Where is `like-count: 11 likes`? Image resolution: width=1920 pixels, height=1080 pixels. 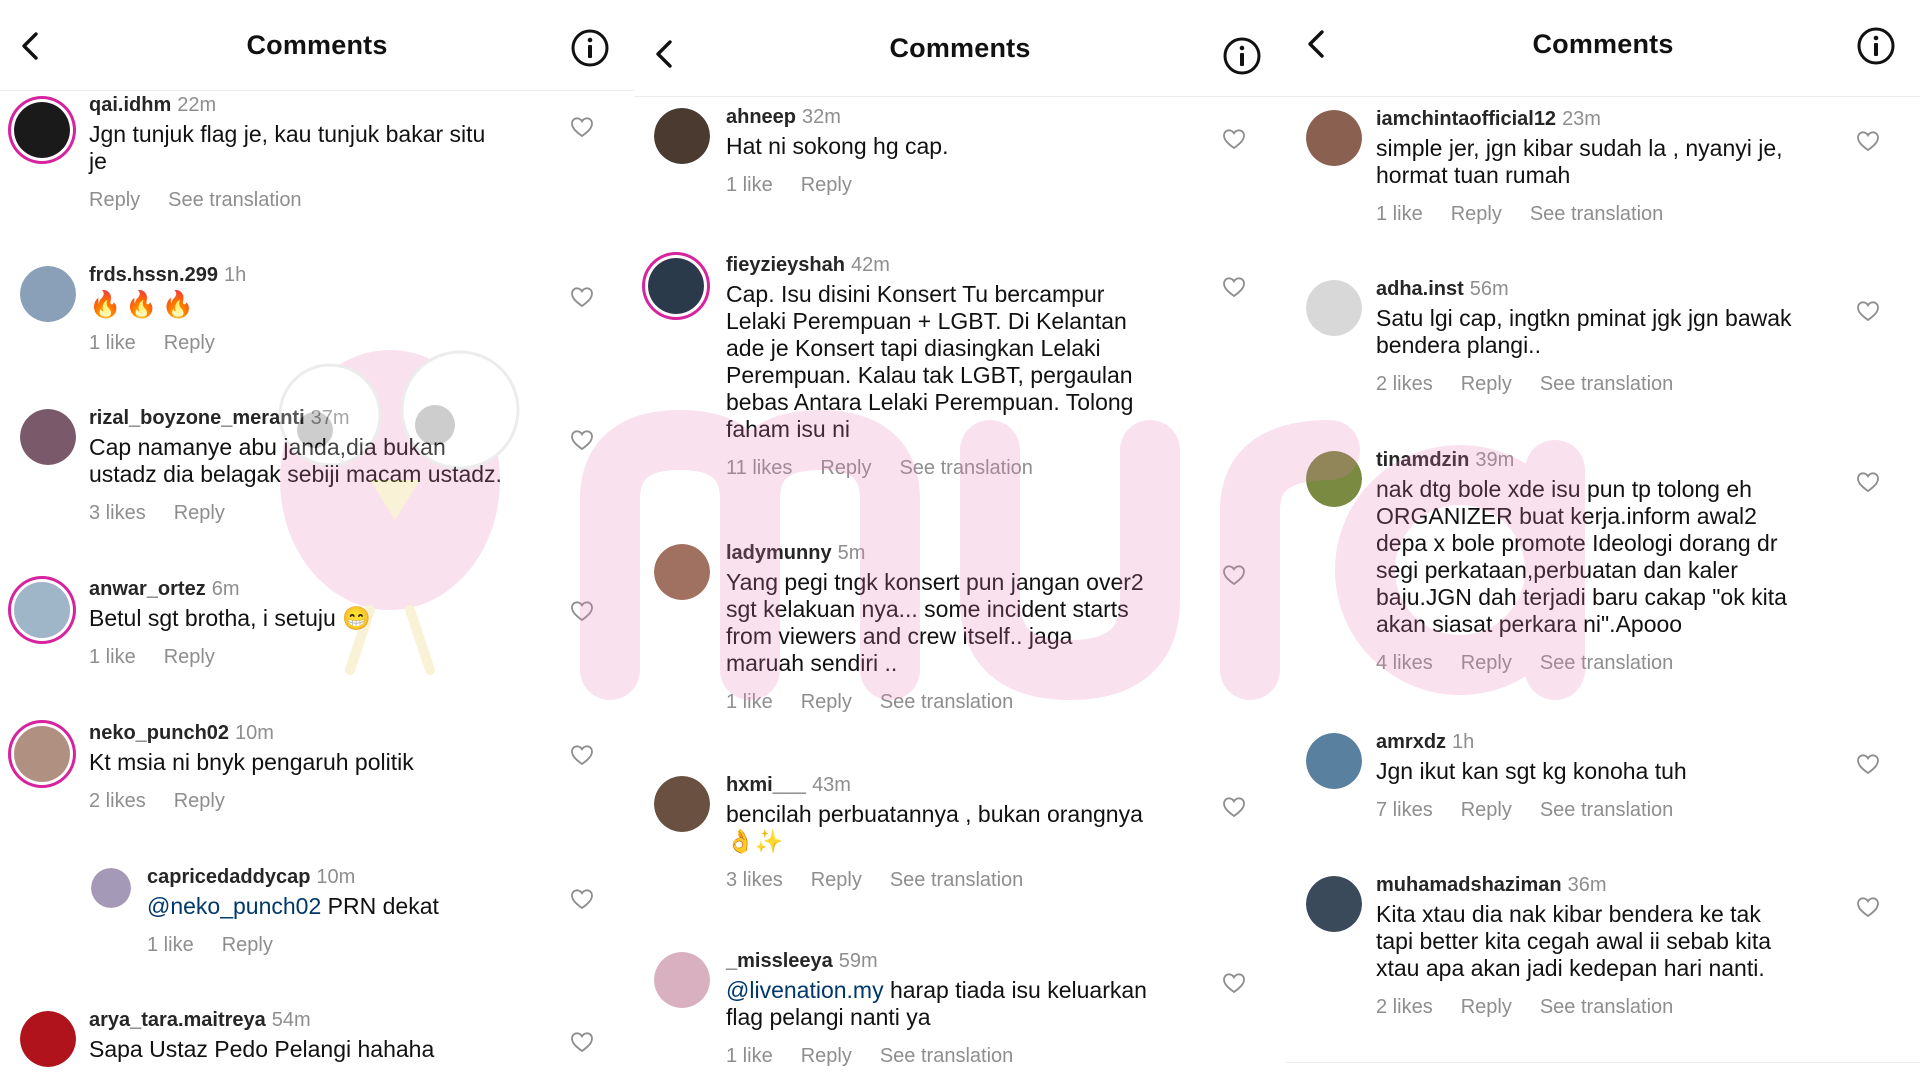
like-count: 11 likes is located at coordinates (759, 468).